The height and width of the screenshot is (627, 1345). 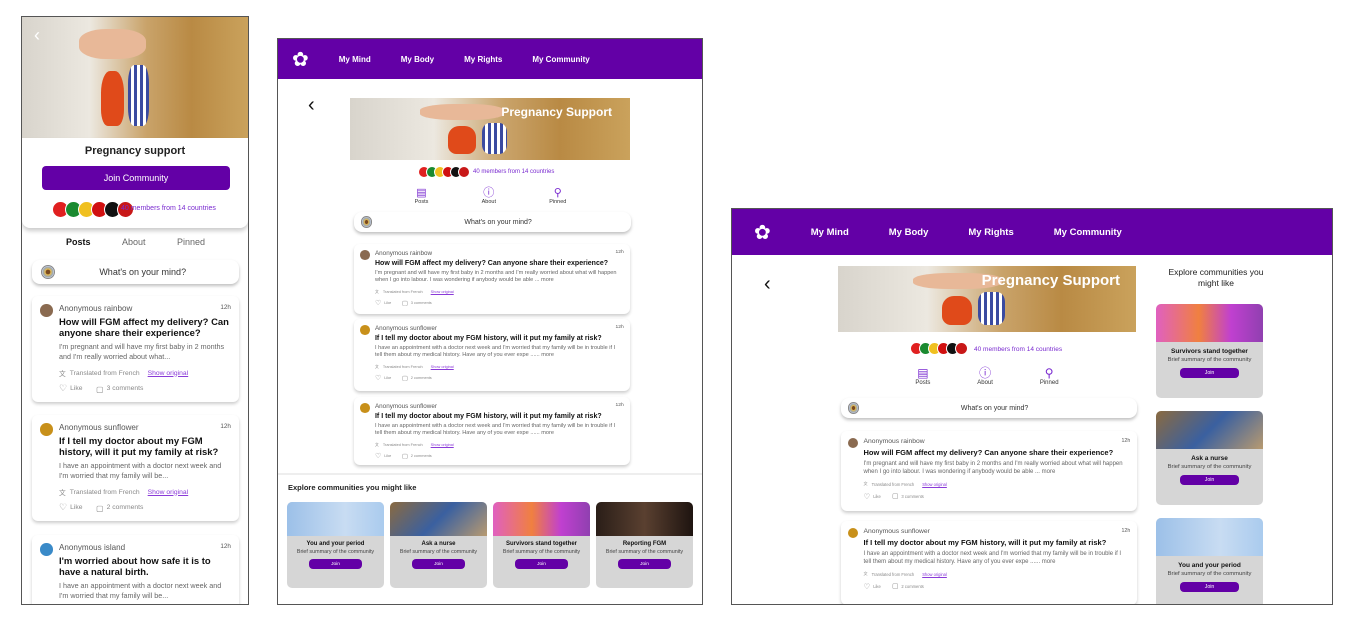 What do you see at coordinates (134, 242) in the screenshot?
I see `tab-about: About` at bounding box center [134, 242].